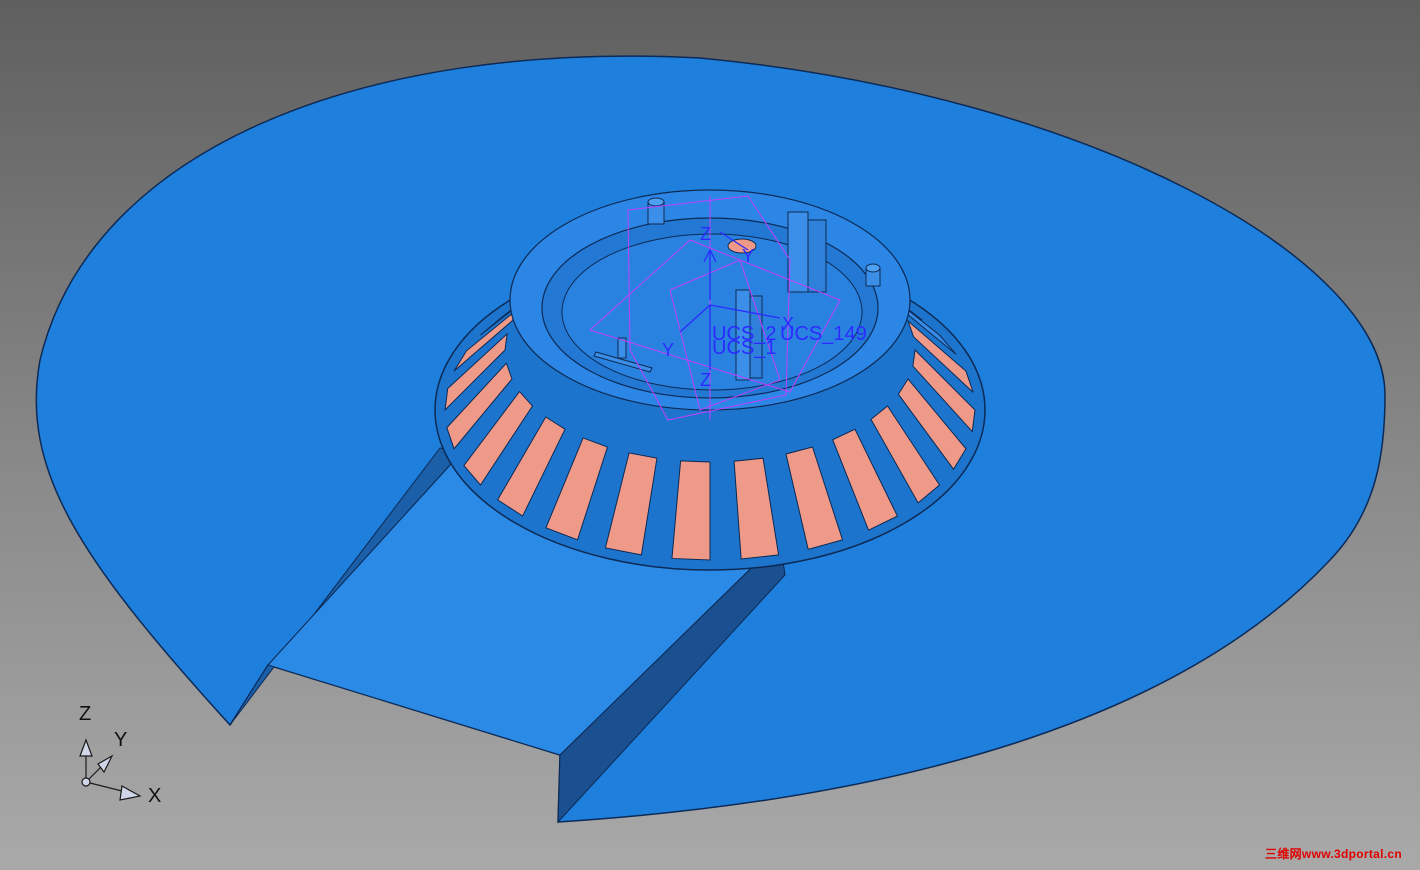 This screenshot has height=870, width=1420. What do you see at coordinates (748, 256) in the screenshot?
I see `ucs-axis-y-top: Y` at bounding box center [748, 256].